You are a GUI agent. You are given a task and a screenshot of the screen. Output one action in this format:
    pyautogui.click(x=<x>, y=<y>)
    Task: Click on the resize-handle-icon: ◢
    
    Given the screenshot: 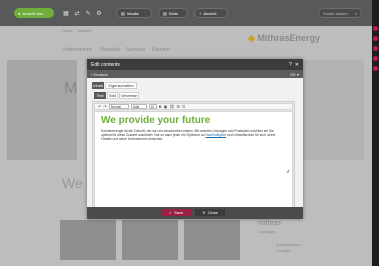 What is the action you would take?
    pyautogui.click(x=288, y=170)
    